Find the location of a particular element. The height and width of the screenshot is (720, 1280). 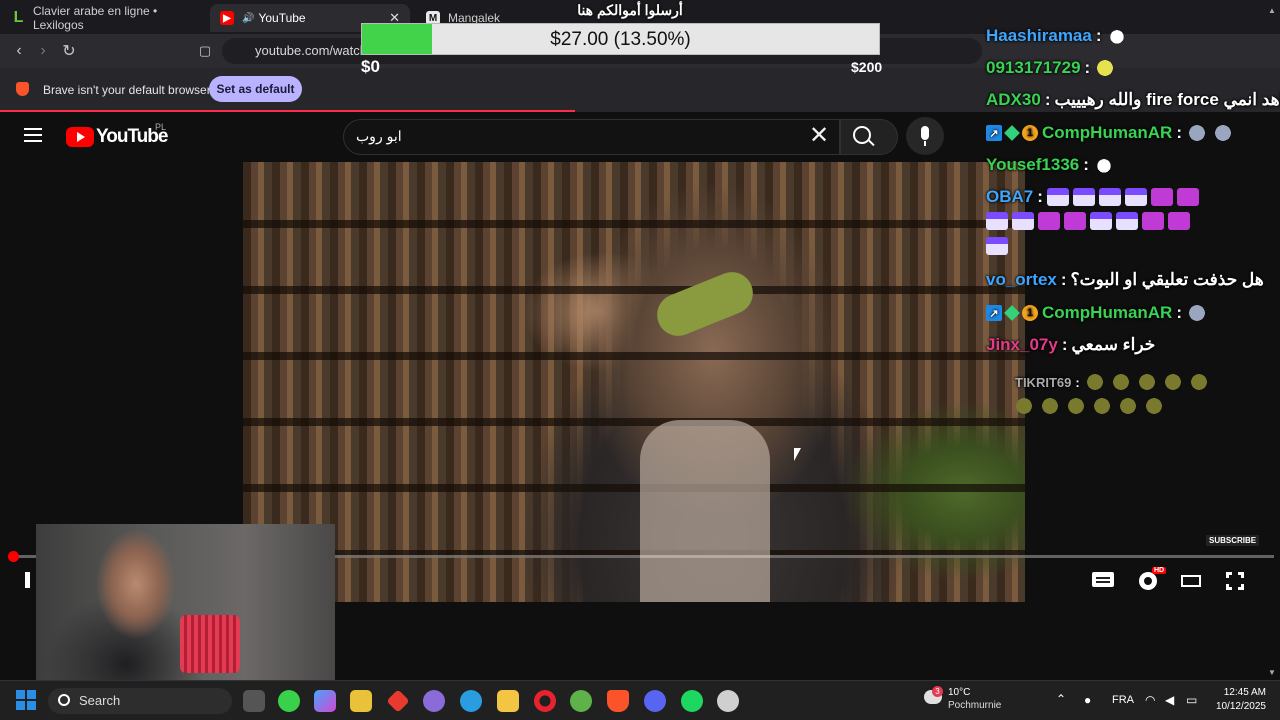

goose-emote-icon is located at coordinates (1116, 36).